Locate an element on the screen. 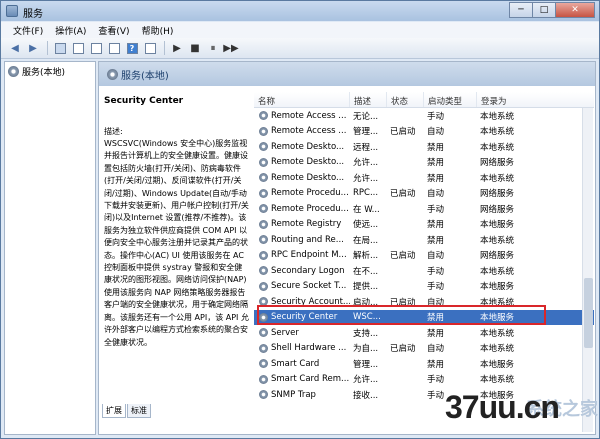 This screenshot has width=600, height=439. table-row: Remote Procedu... RPC... 已启动 自动 网络服务 is located at coordinates (424, 194).